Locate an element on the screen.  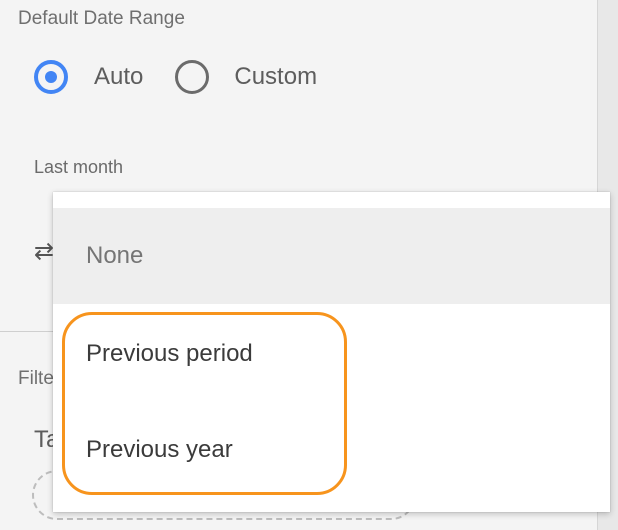
radio-auto-label: Auto is located at coordinates (118, 77).